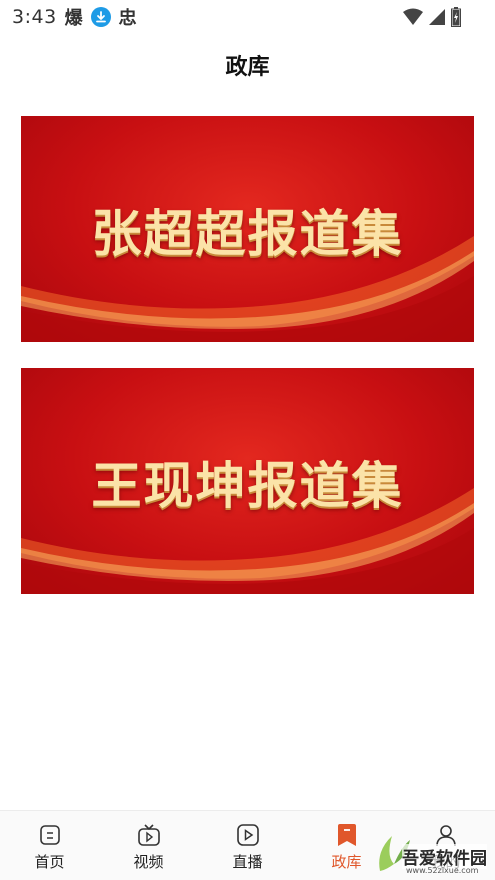 The width and height of the screenshot is (495, 880). I want to click on status-left: 3:43 爆 忠, so click(74, 17).